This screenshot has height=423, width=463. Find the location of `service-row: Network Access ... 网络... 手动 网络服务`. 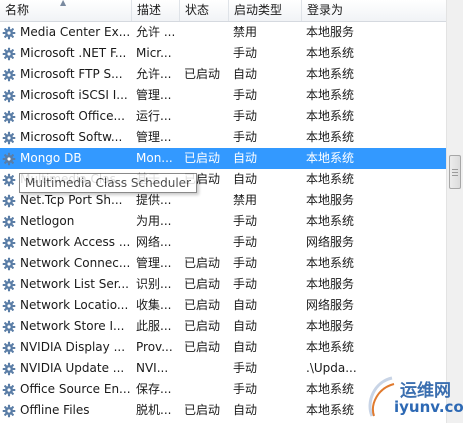

service-row: Network Access ... 网络... 手动 网络服务 is located at coordinates (223, 242).